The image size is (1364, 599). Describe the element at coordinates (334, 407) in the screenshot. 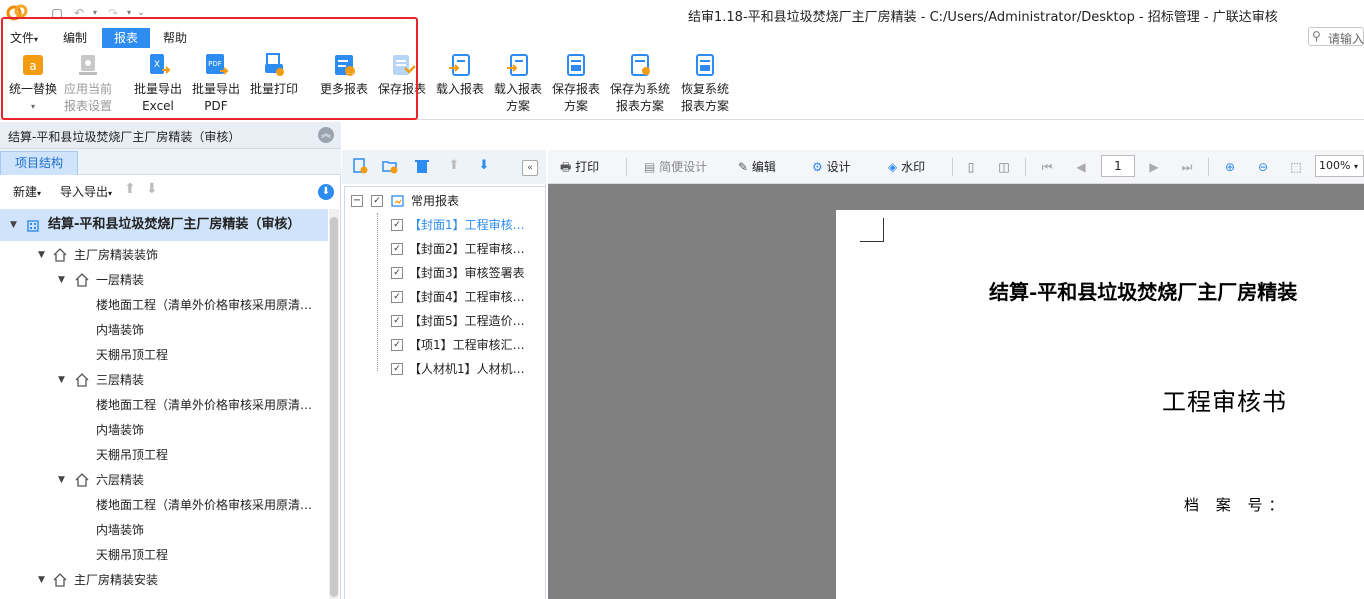

I see `scrollbar-thumb` at that location.